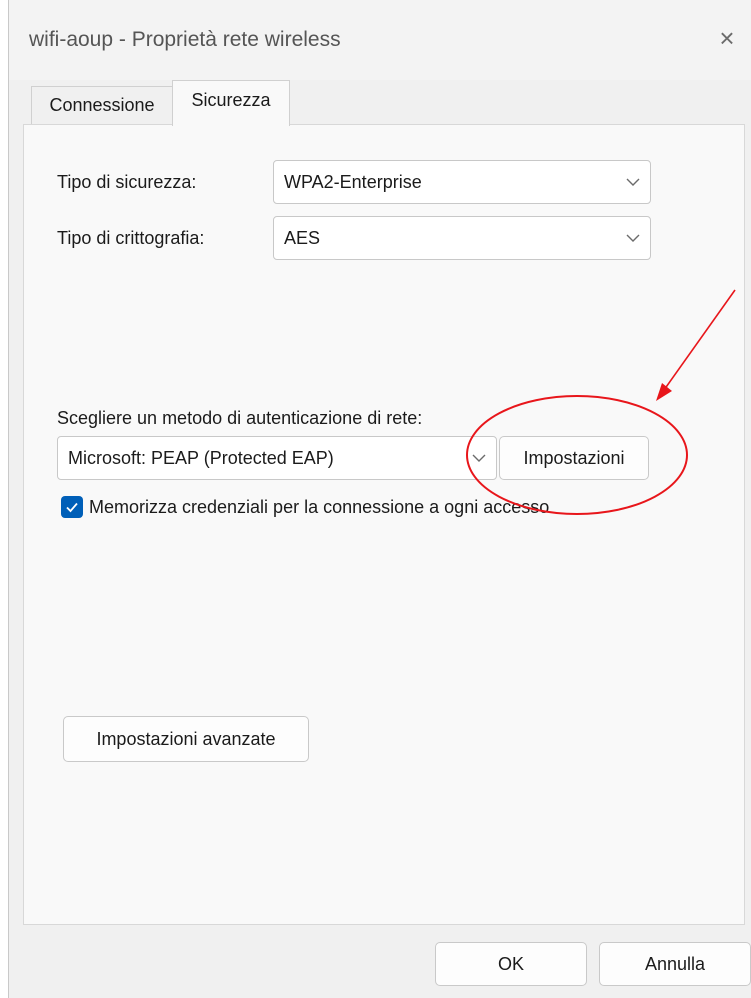  What do you see at coordinates (462, 238) in the screenshot?
I see `encryption-type-select: AES` at bounding box center [462, 238].